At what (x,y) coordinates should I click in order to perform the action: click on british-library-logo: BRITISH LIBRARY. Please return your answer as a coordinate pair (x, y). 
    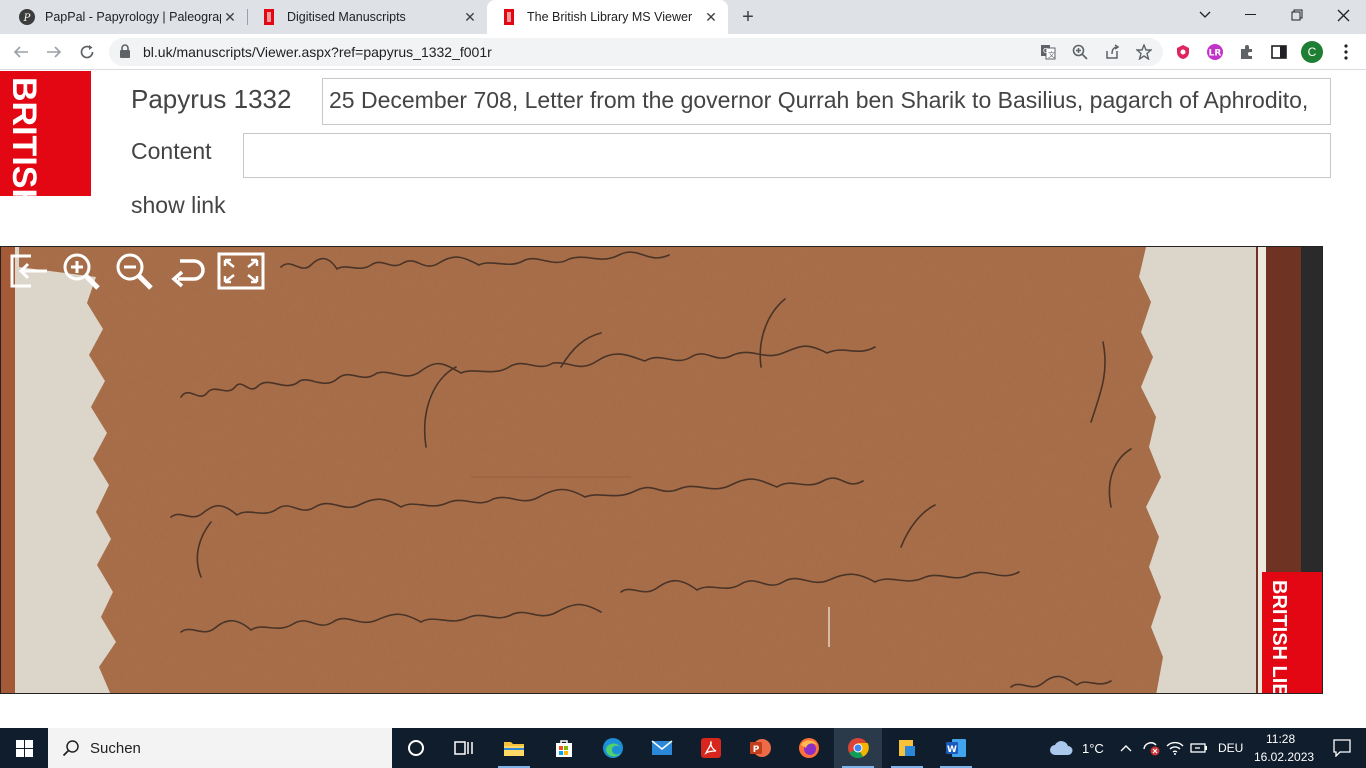
    Looking at the image, I should click on (45, 133).